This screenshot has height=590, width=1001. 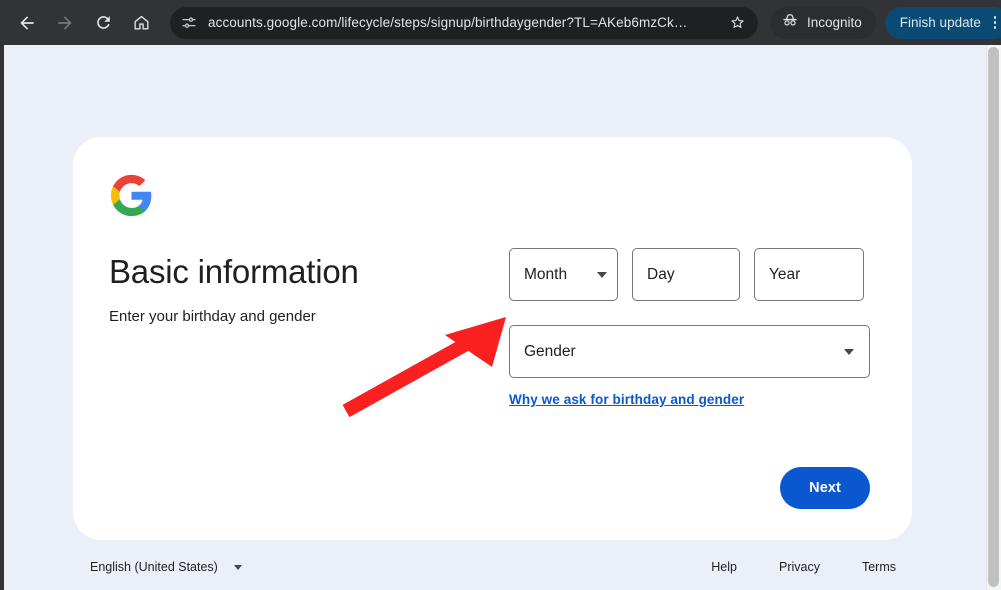 What do you see at coordinates (131, 195) in the screenshot?
I see `google-logo` at bounding box center [131, 195].